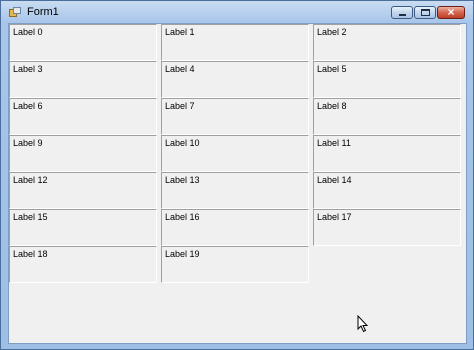 The width and height of the screenshot is (474, 350). I want to click on label-5: Label 5, so click(387, 79).